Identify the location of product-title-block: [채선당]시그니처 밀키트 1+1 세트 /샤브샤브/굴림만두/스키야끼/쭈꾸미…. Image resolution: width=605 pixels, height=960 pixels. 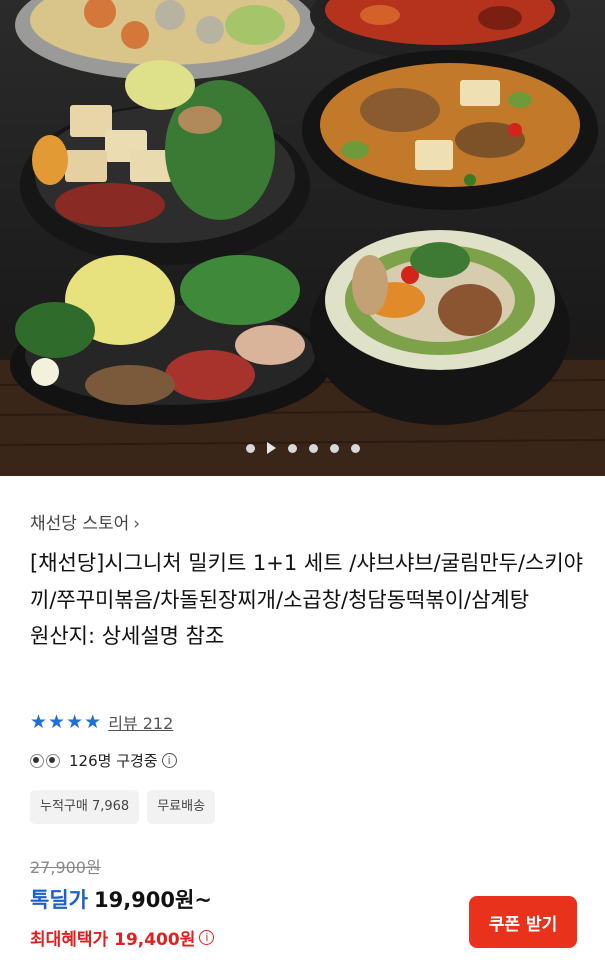
(307, 600).